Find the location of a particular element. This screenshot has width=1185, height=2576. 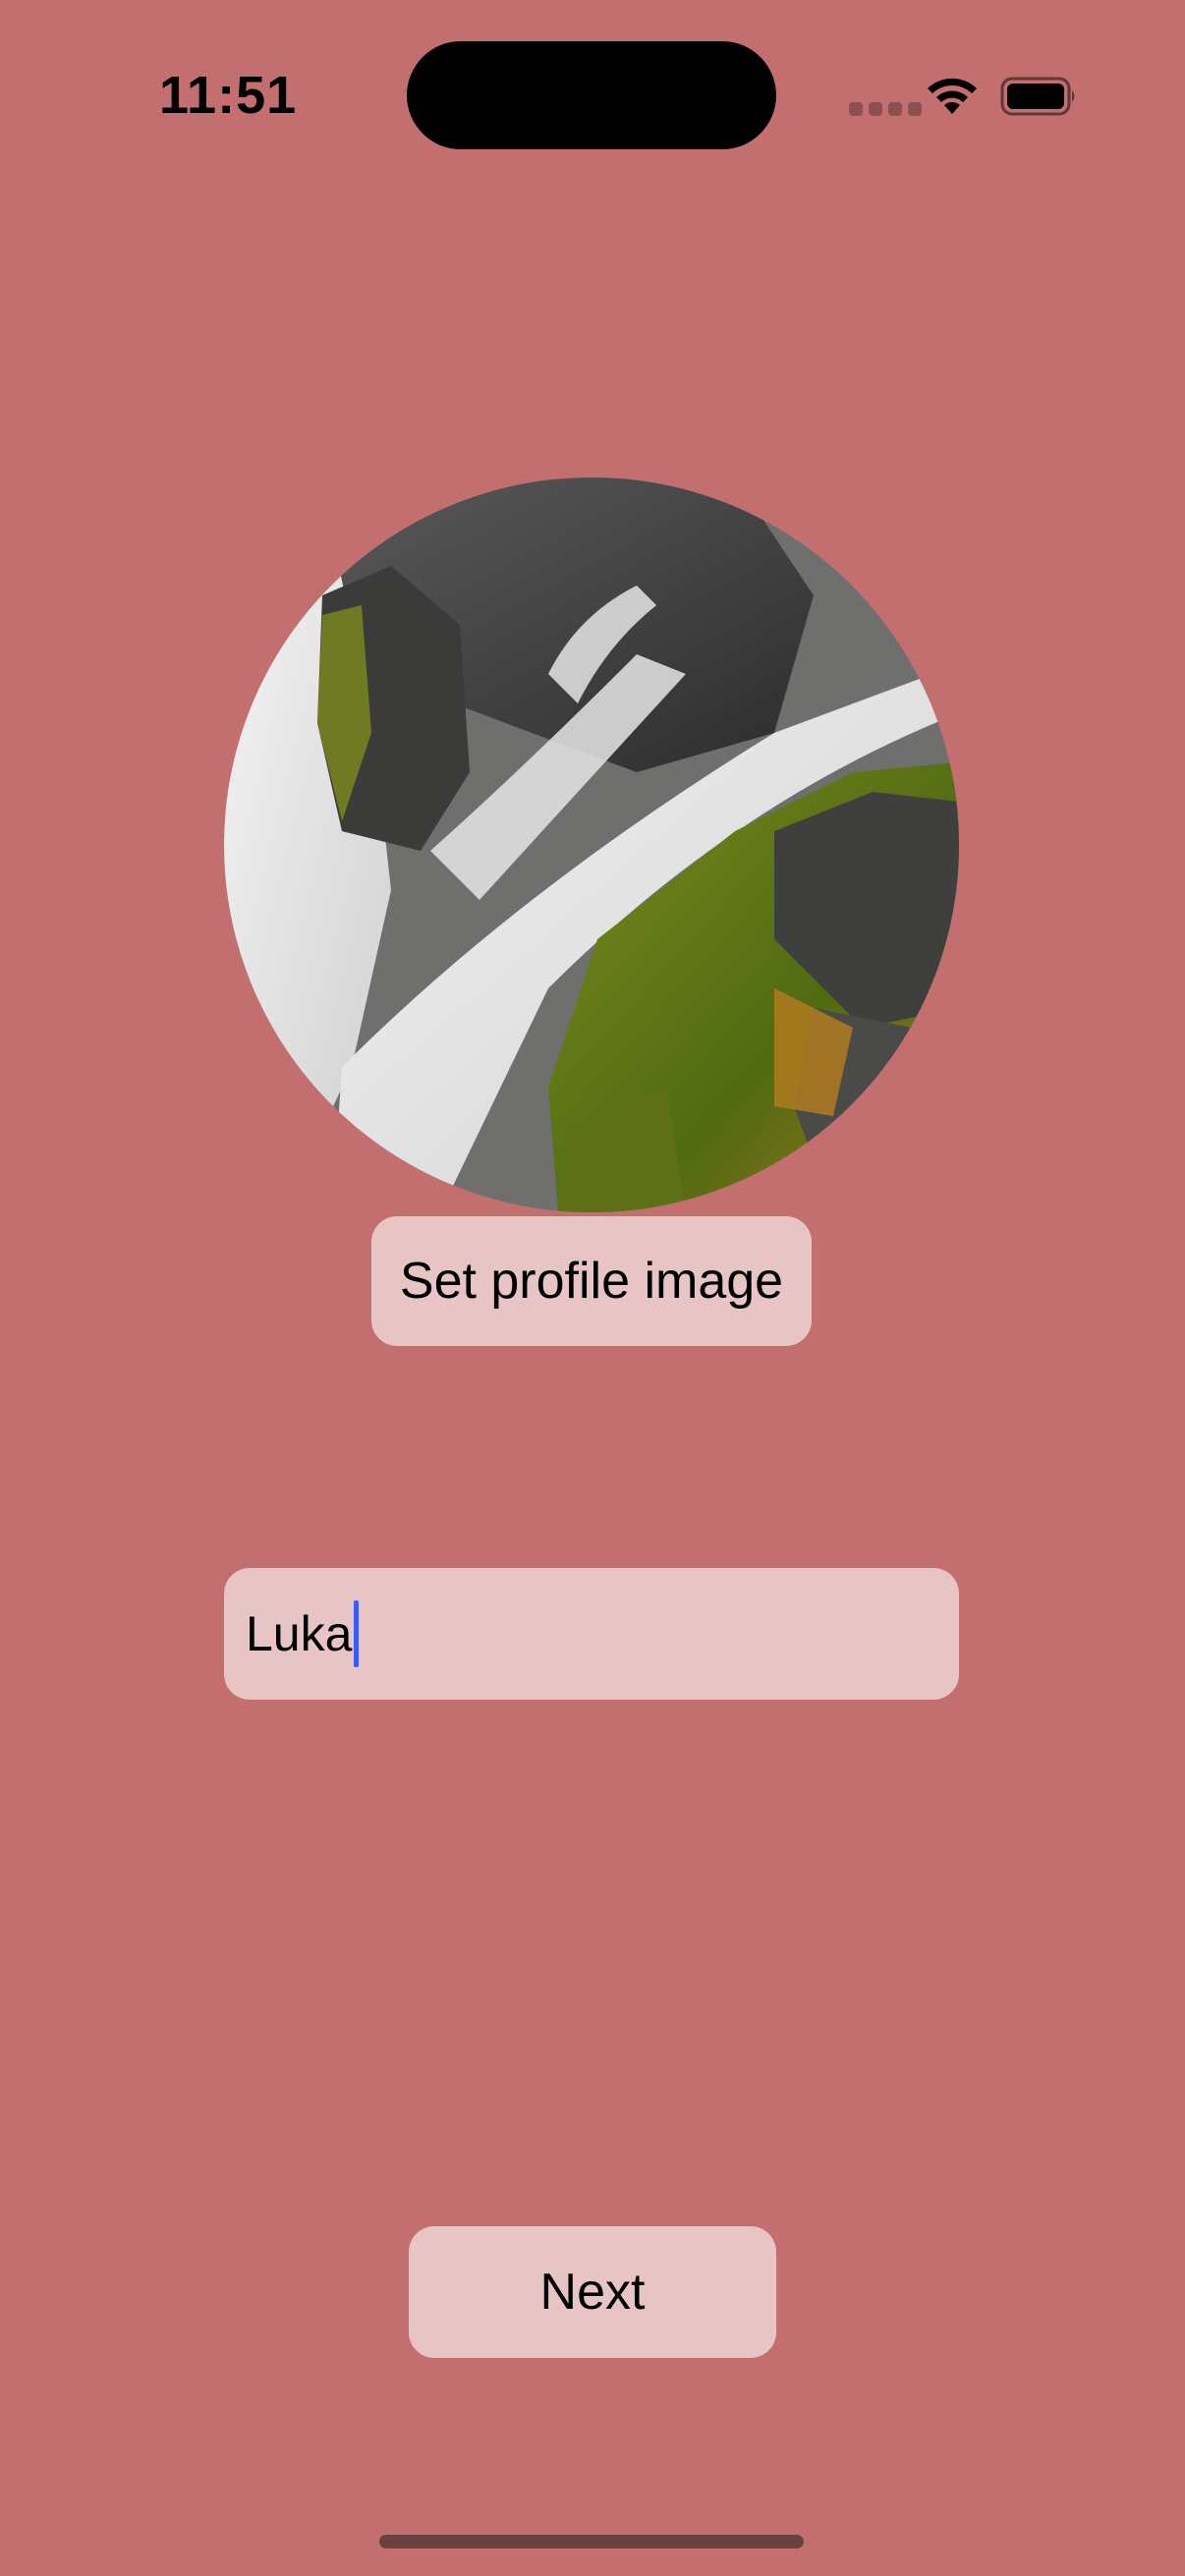

set-profile-image-button: Set profile image is located at coordinates (592, 1281).